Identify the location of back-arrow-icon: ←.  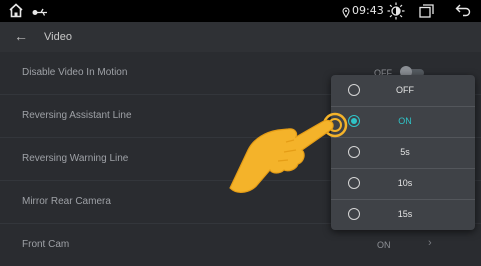
(21, 36).